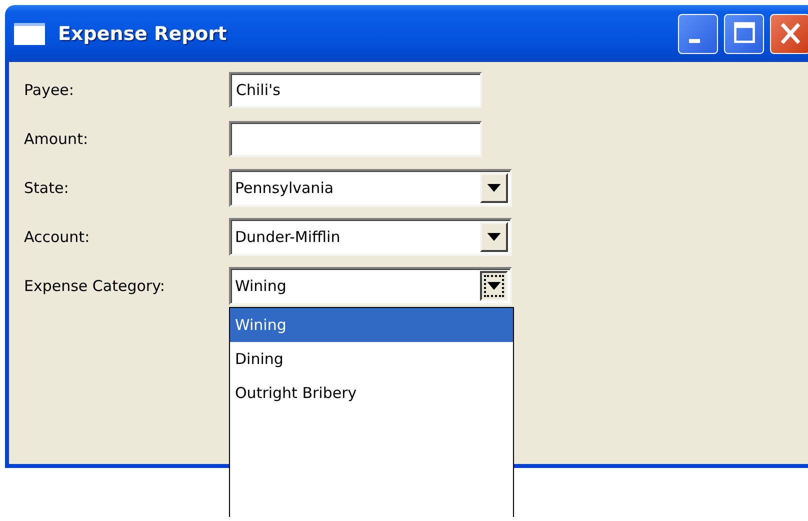 This screenshot has height=521, width=808. What do you see at coordinates (95, 286) in the screenshot?
I see `field-label: Expense Category:` at bounding box center [95, 286].